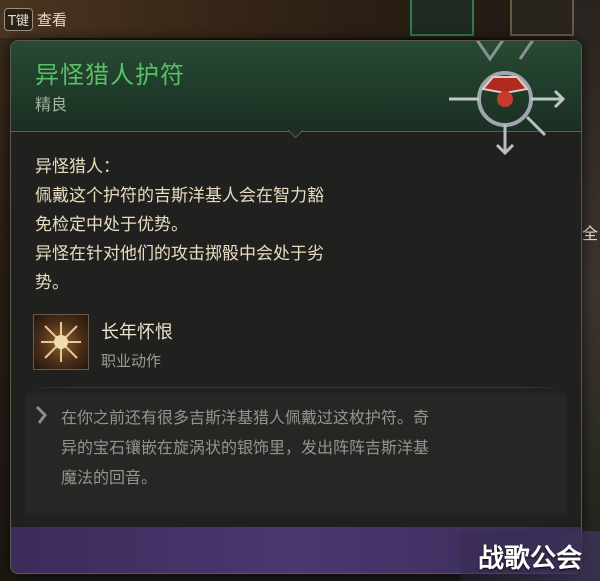 Image resolution: width=600 pixels, height=581 pixels. I want to click on action-type: 职业动作, so click(131, 361).